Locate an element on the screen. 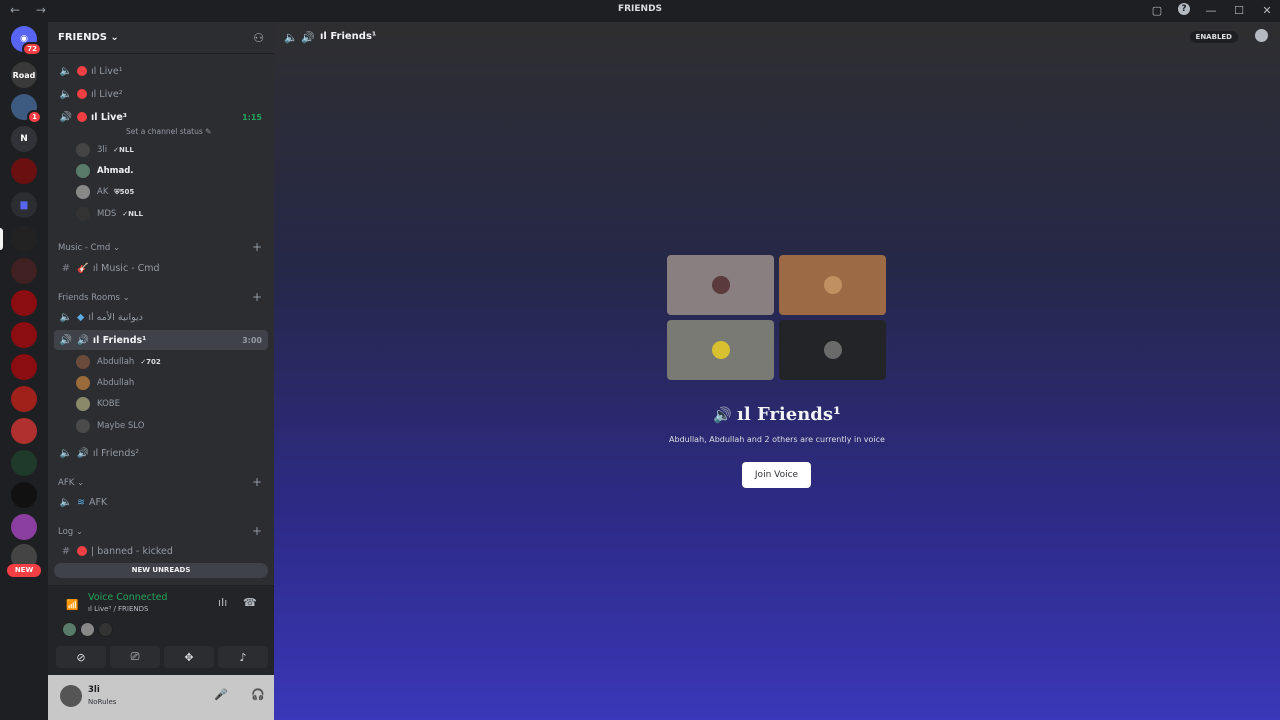 The image size is (1280, 720). activities-icon: ✥ is located at coordinates (189, 657).